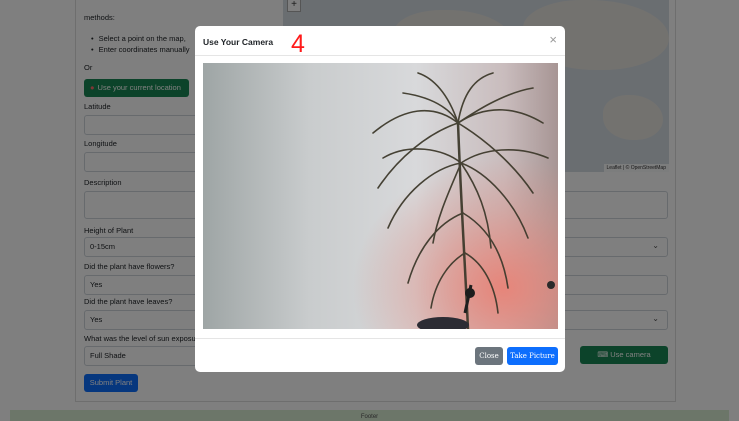 This screenshot has height=421, width=739. Describe the element at coordinates (489, 356) in the screenshot. I see `close-button: Close` at that location.